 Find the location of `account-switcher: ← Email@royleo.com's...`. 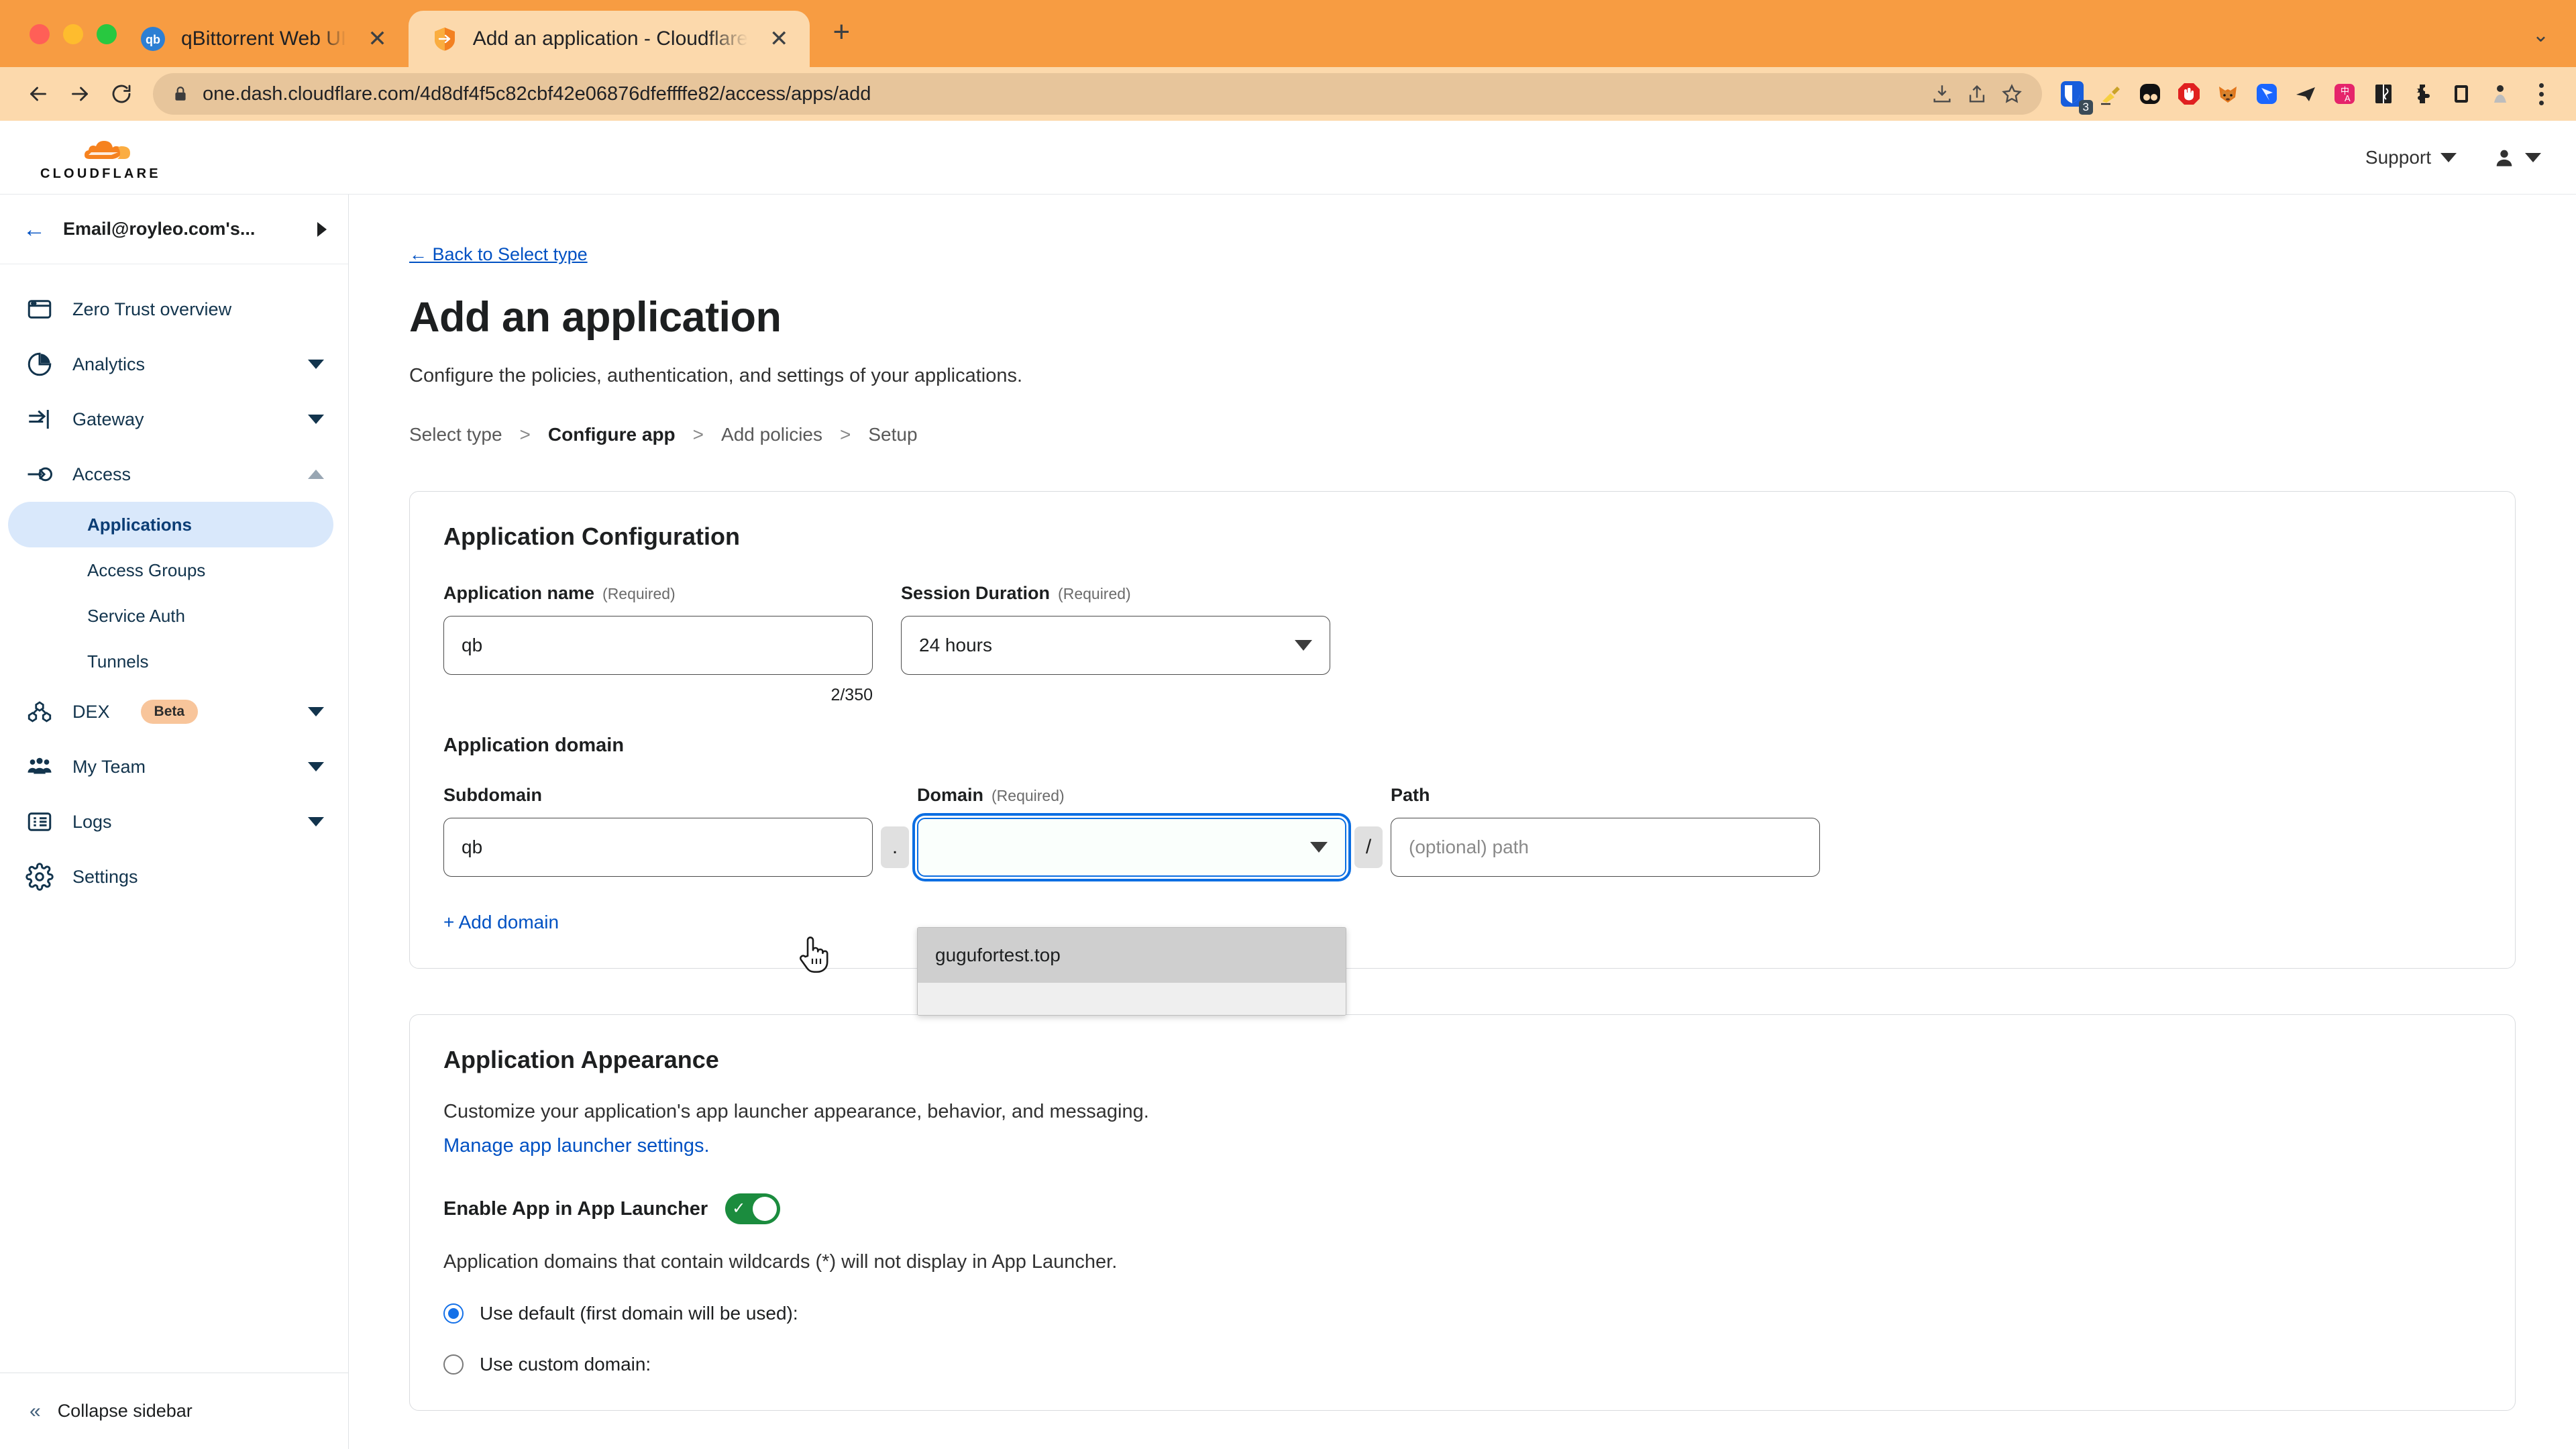

account-switcher: ← Email@royleo.com's... is located at coordinates (174, 229).